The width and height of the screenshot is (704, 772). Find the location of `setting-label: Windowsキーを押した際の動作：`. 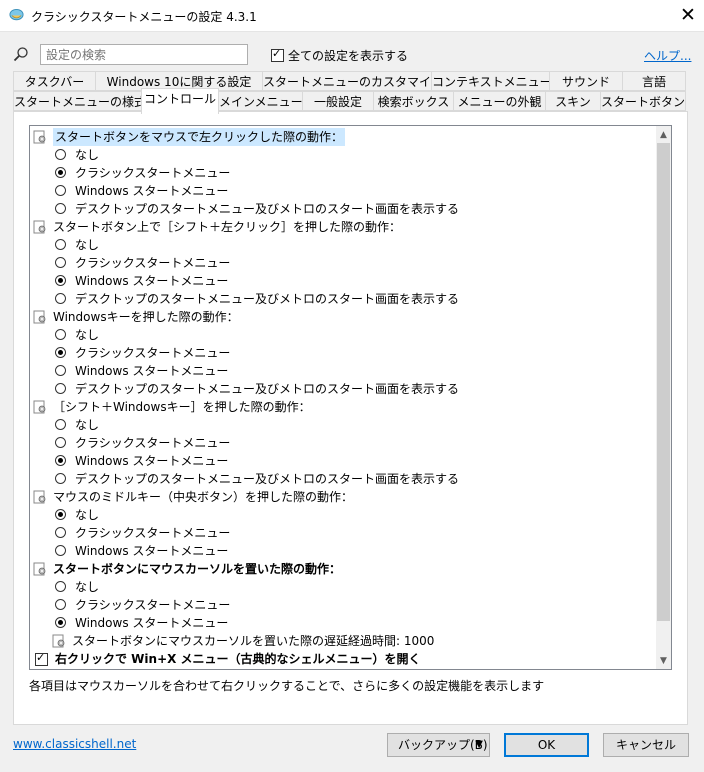

setting-label: Windowsキーを押した際の動作： is located at coordinates (146, 317).